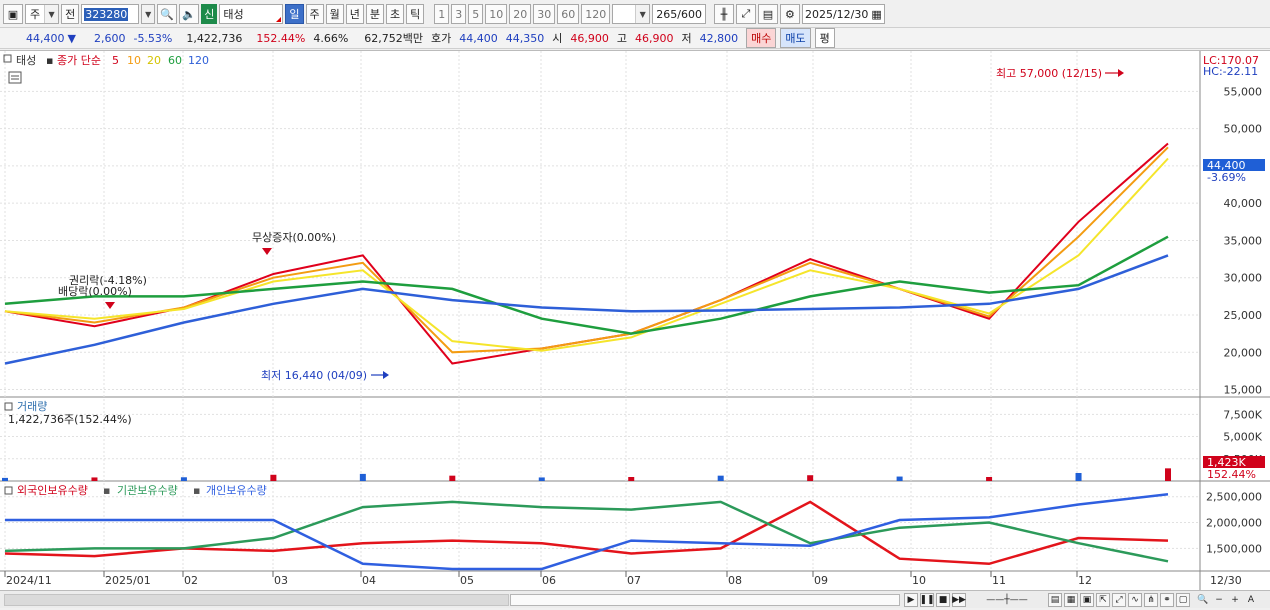 This screenshot has width=1270, height=610. What do you see at coordinates (1219, 600) in the screenshot?
I see `zoom-out-icon: −` at bounding box center [1219, 600].